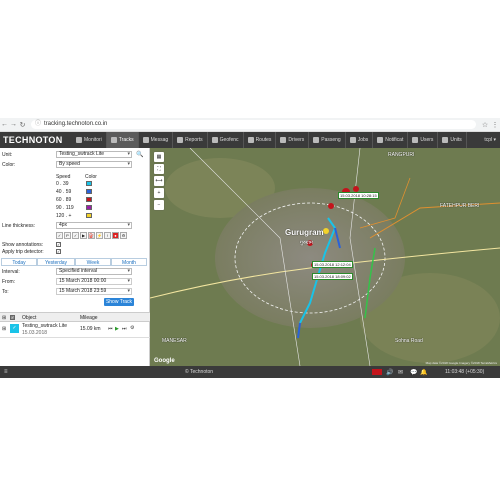 This screenshot has width=500, height=500. I want to click on speed-icon: ⚡, so click(99, 235).